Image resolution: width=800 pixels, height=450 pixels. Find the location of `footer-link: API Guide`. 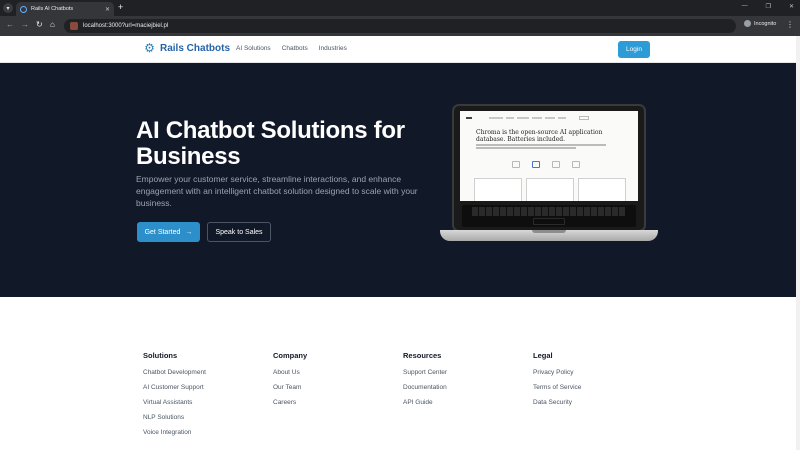

footer-link: API Guide is located at coordinates (425, 406).